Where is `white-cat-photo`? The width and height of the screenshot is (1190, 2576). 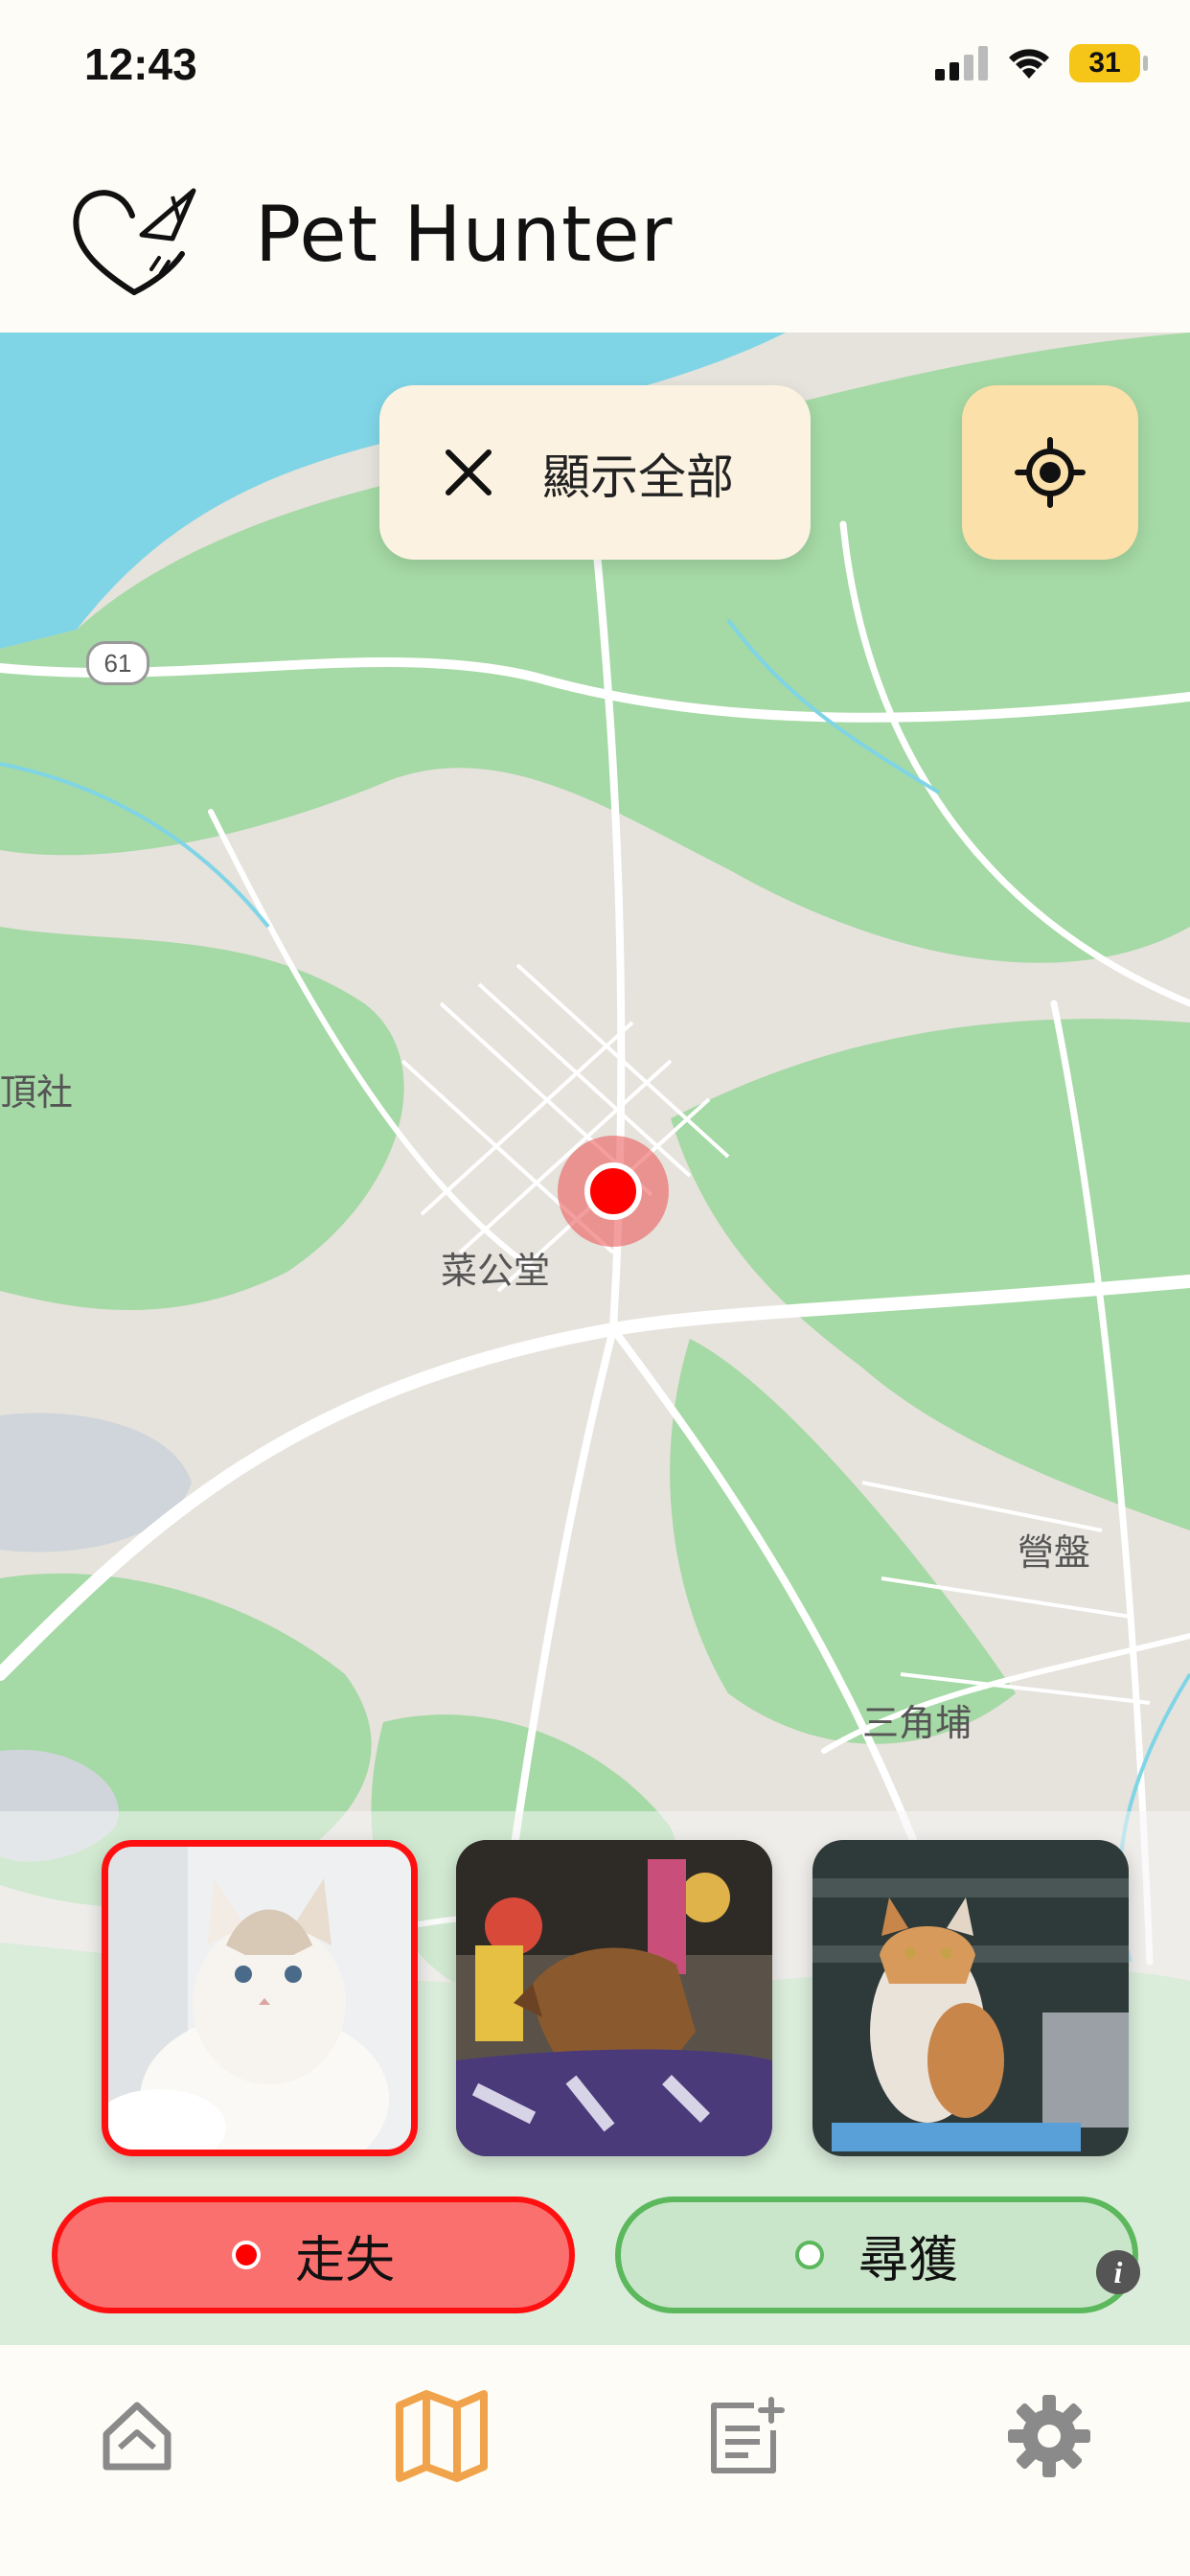
white-cat-photo is located at coordinates (260, 1998).